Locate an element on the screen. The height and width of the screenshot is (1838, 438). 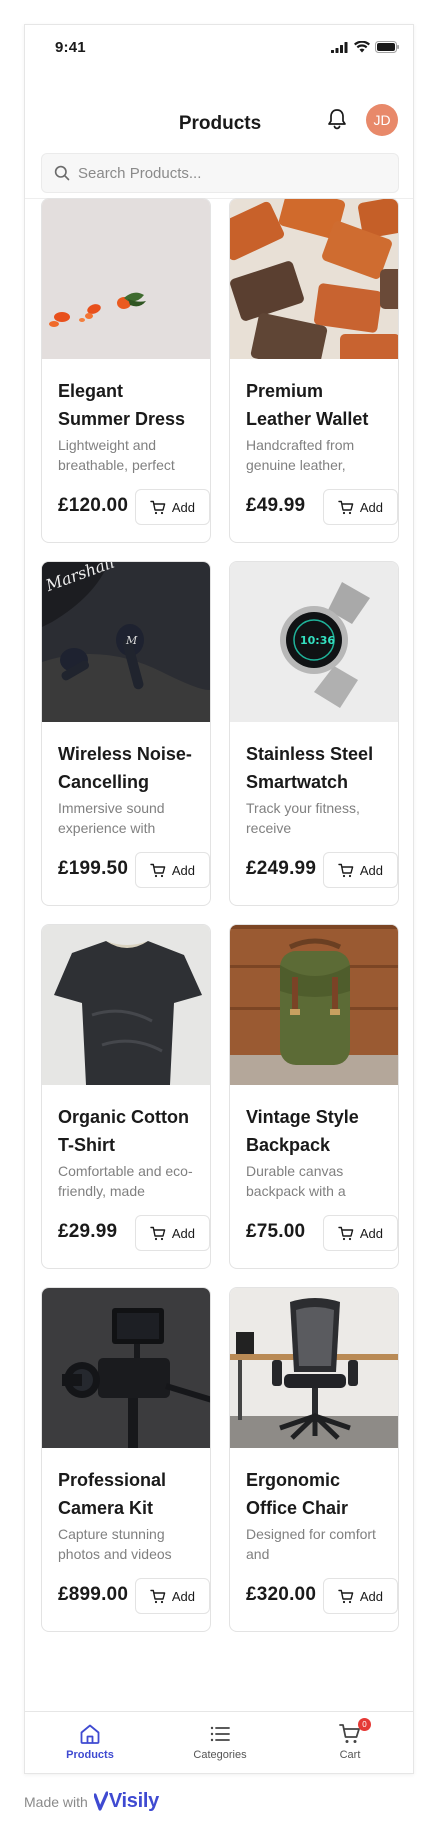
product-price: £199.50 is located at coordinates (93, 868).